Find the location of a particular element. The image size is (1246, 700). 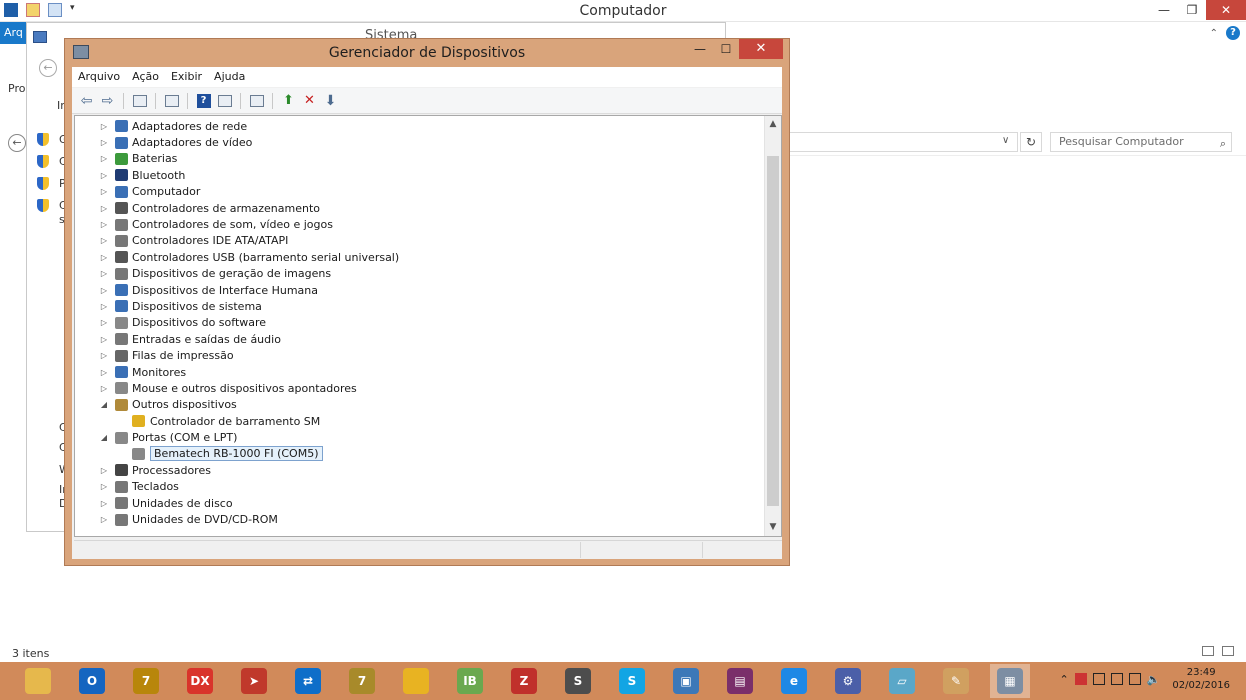

enable-device-icon: ⬇ is located at coordinates (330, 100).